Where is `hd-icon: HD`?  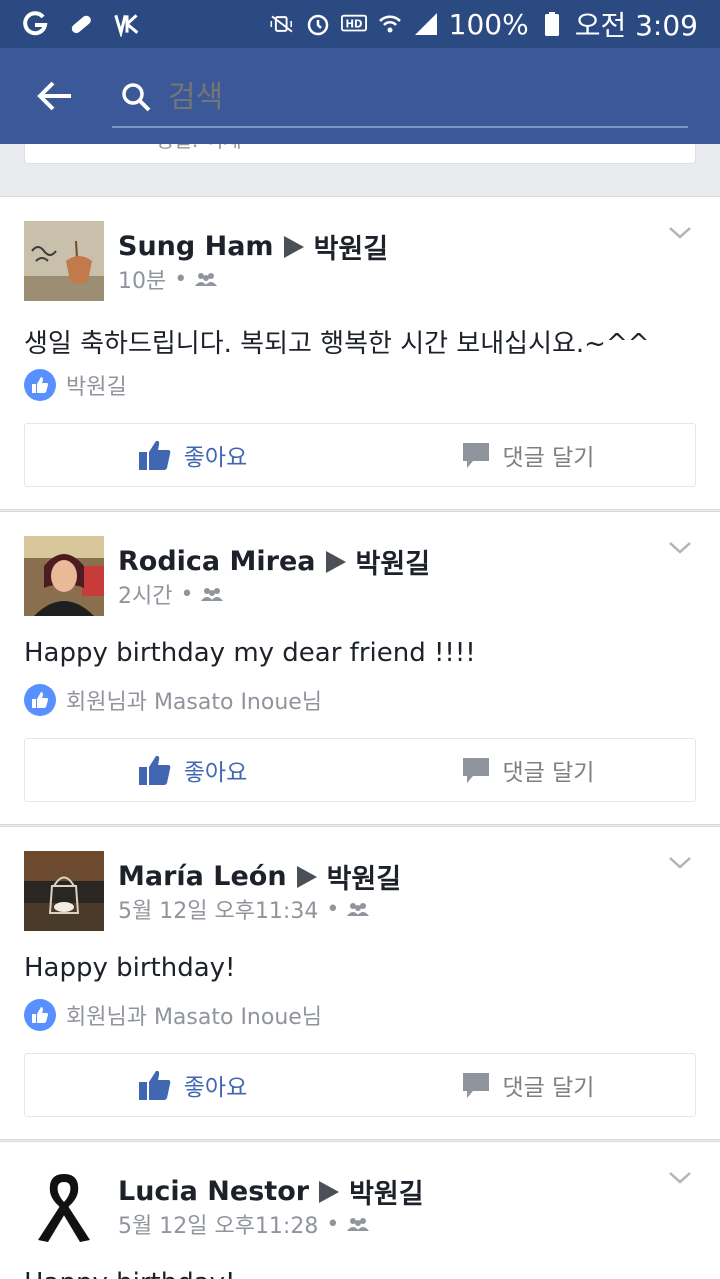
hd-icon: HD is located at coordinates (353, 24).